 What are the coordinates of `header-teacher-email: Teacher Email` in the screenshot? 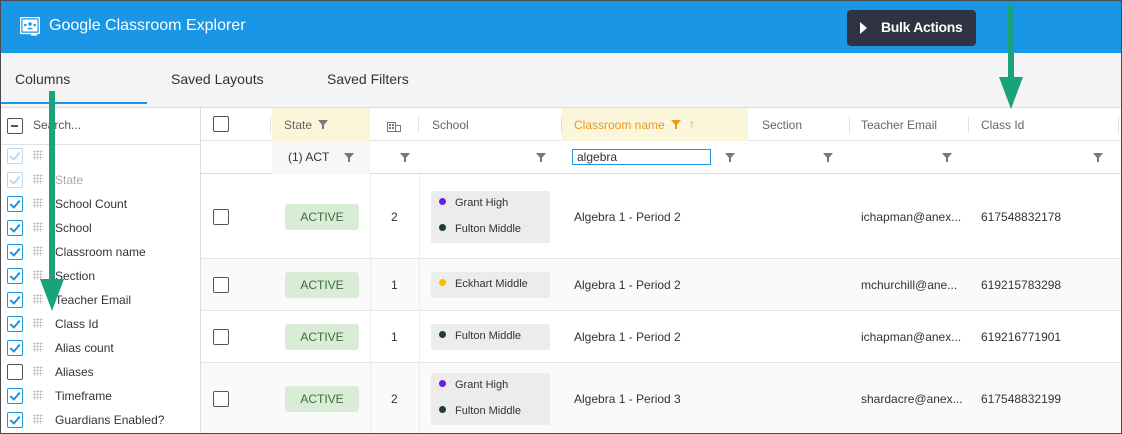 It's located at (909, 124).